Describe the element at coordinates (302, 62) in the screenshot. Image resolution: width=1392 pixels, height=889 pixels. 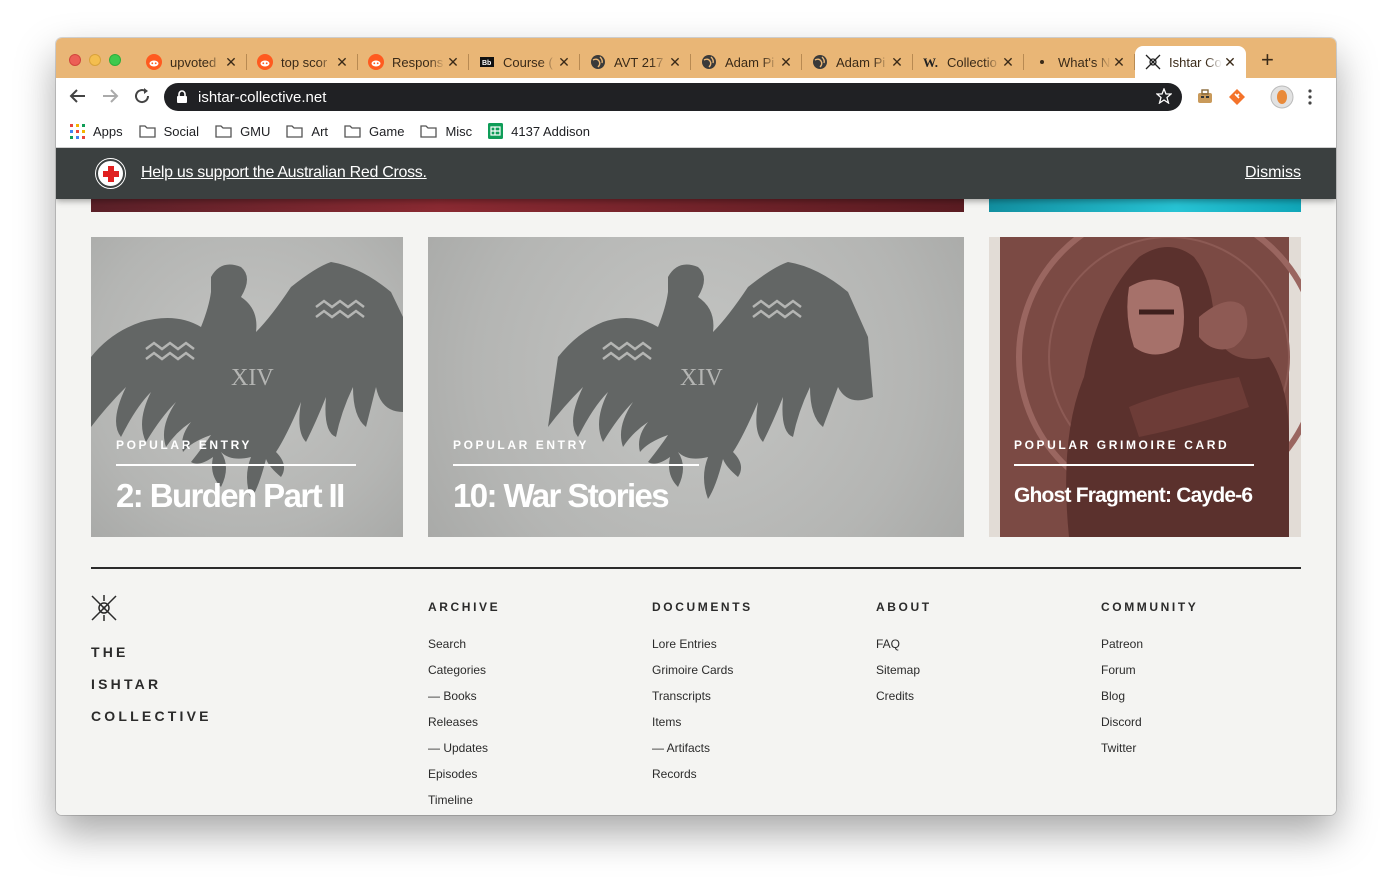
I see `tab-top-score: top scor ✕` at that location.